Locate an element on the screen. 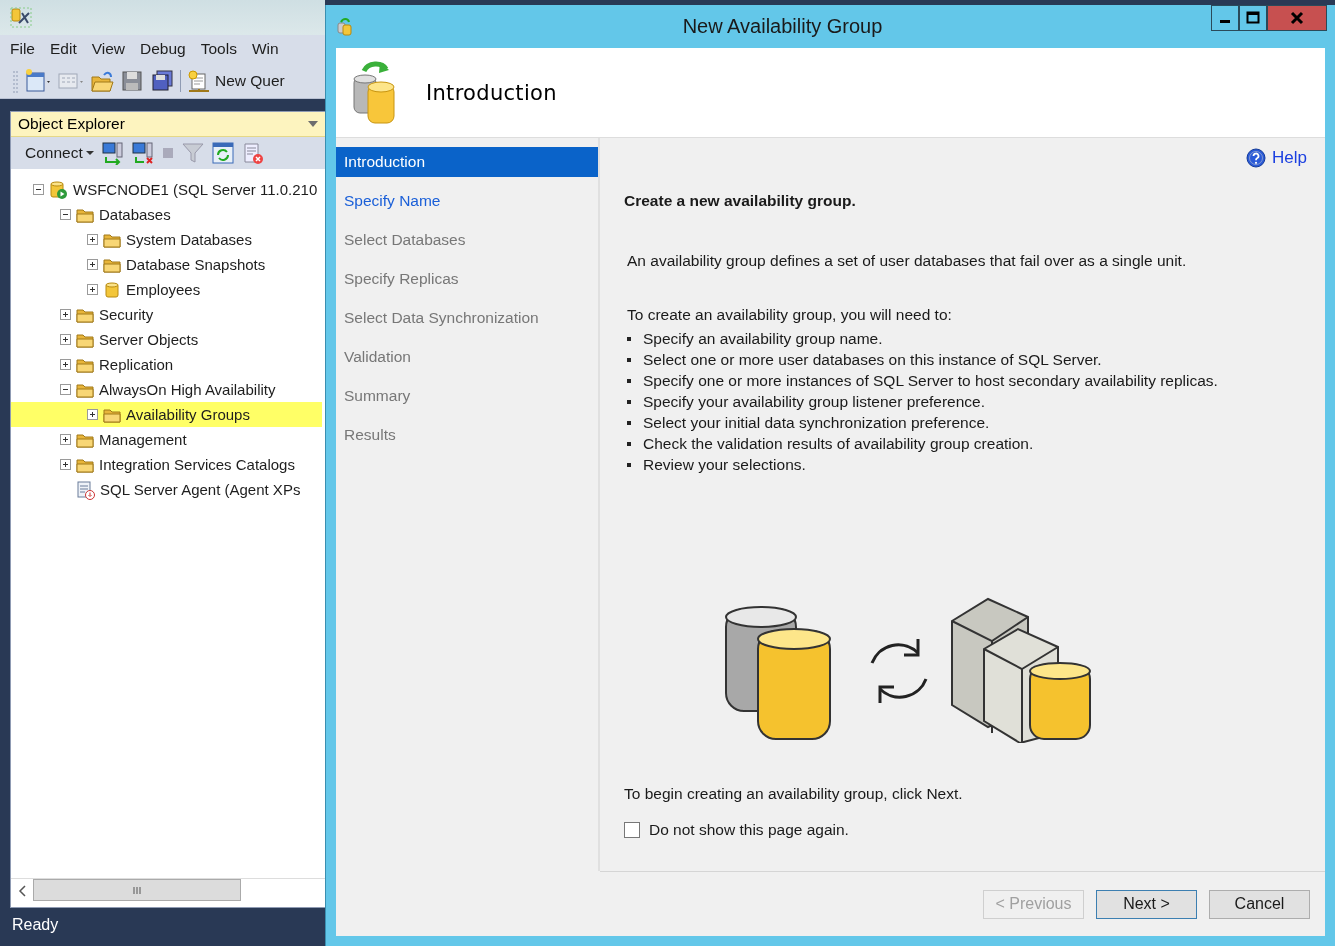 The width and height of the screenshot is (1335, 946). tree-item-label: Security is located at coordinates (126, 314).